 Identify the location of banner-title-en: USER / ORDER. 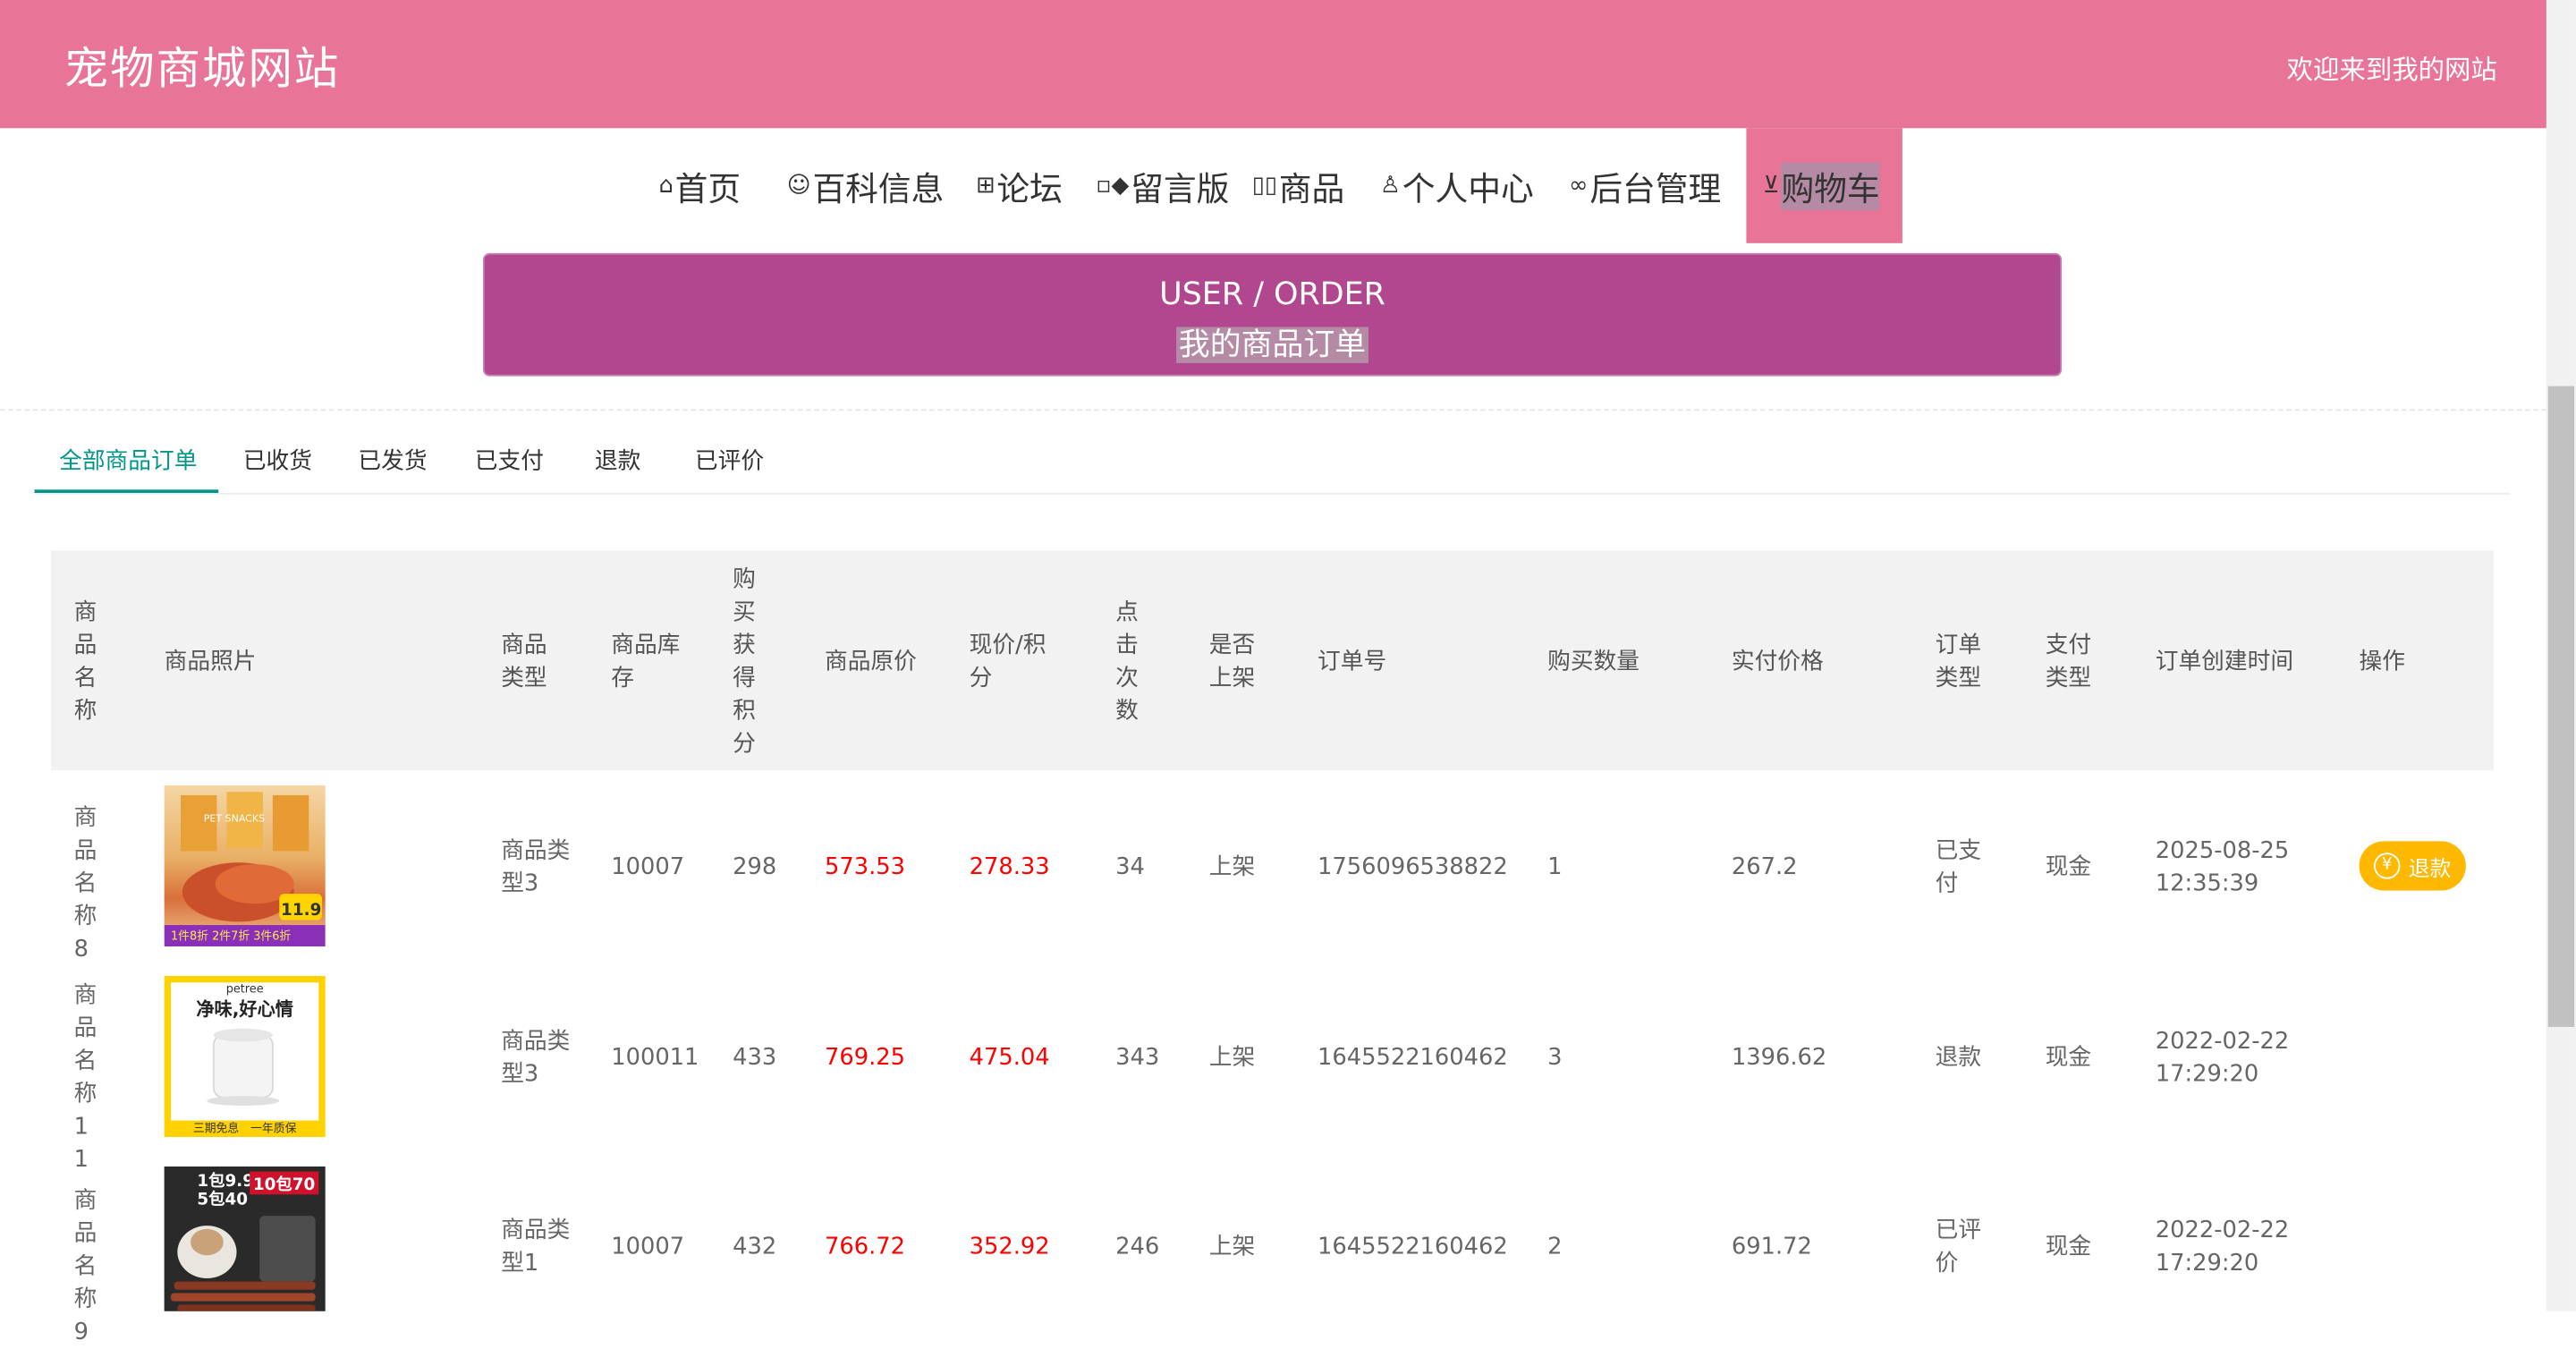
(1272, 294).